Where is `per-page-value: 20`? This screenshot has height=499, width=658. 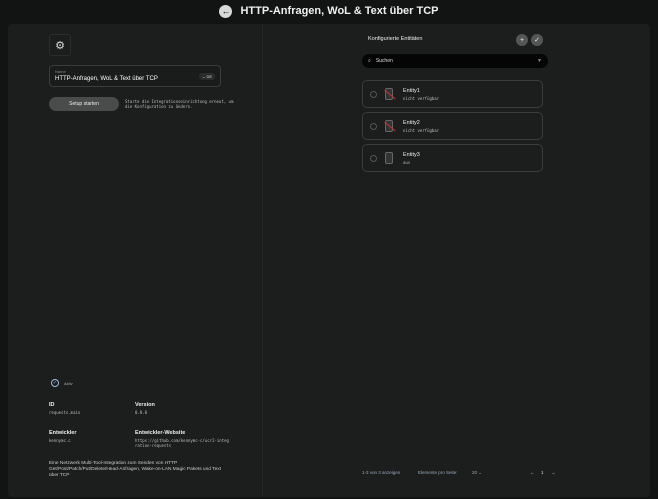 per-page-value: 20 is located at coordinates (475, 472).